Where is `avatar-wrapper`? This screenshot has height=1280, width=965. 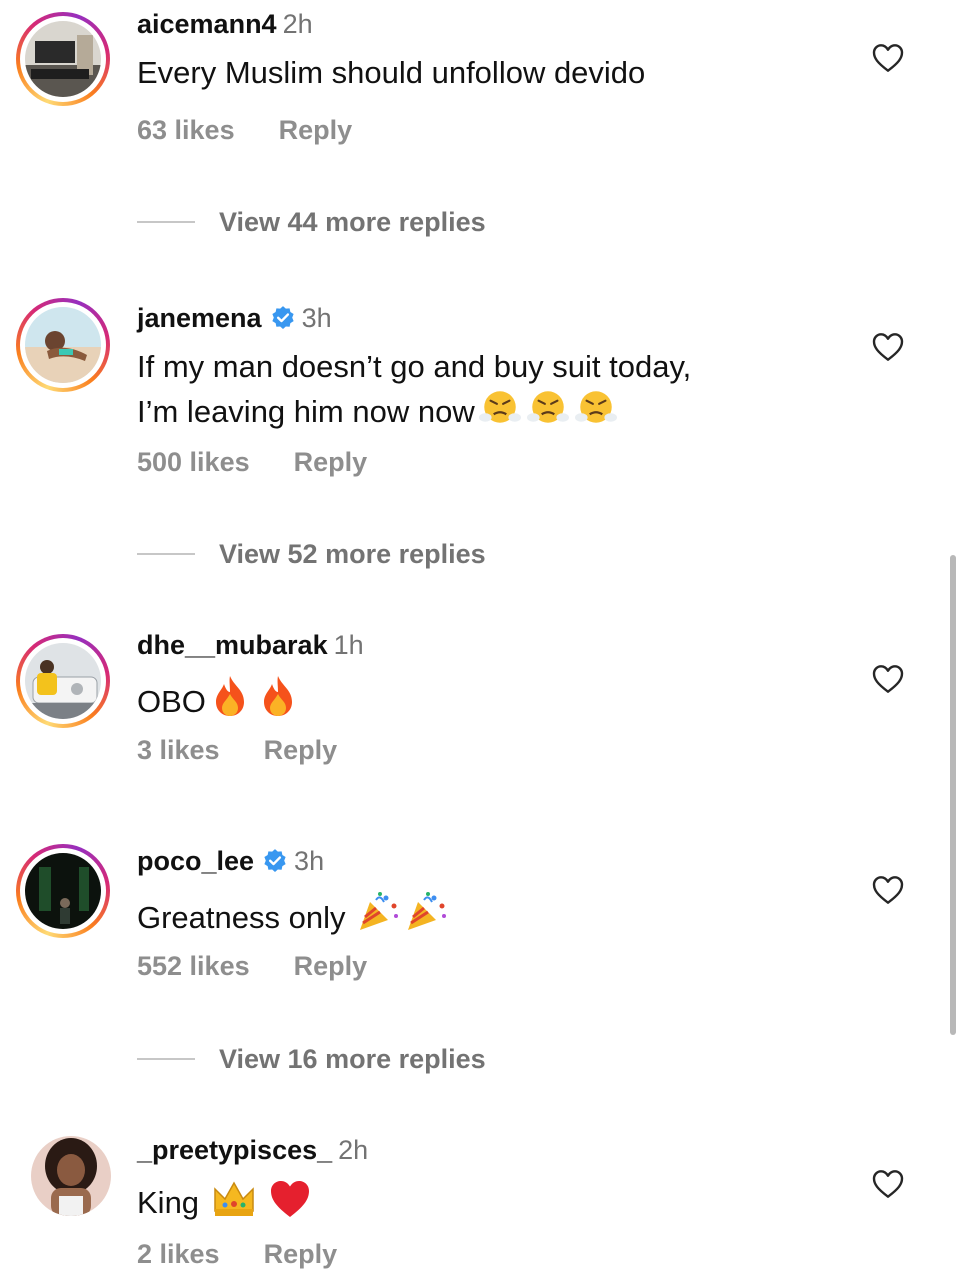 avatar-wrapper is located at coordinates (71, 1176).